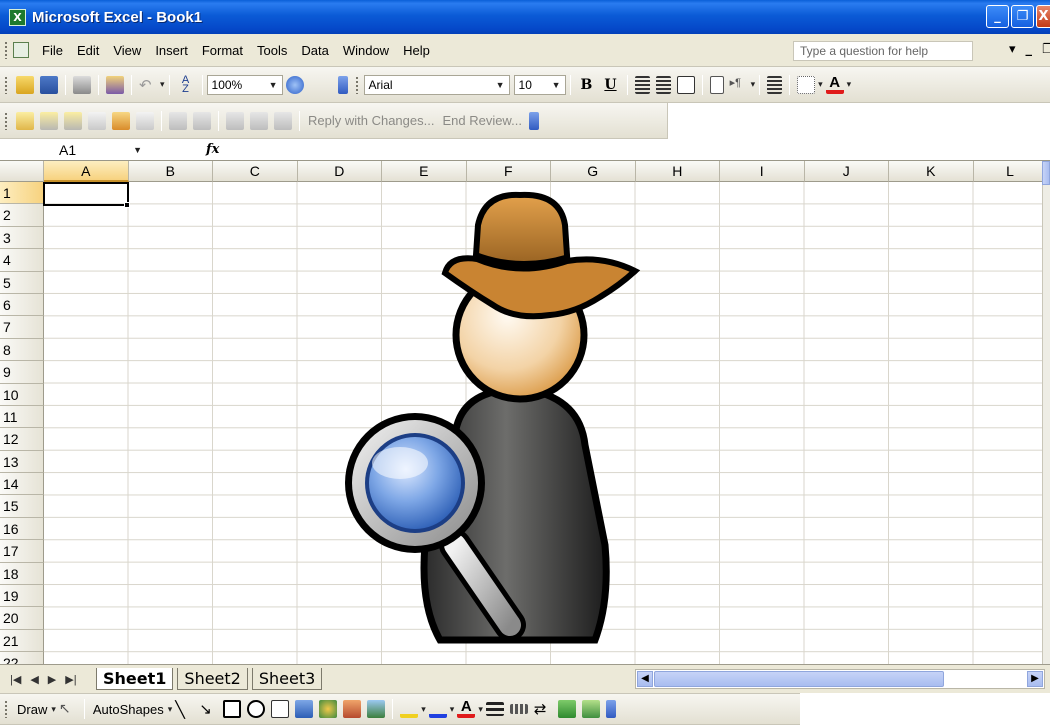 The width and height of the screenshot is (1050, 725). I want to click on align-center-icon, so click(663, 84).